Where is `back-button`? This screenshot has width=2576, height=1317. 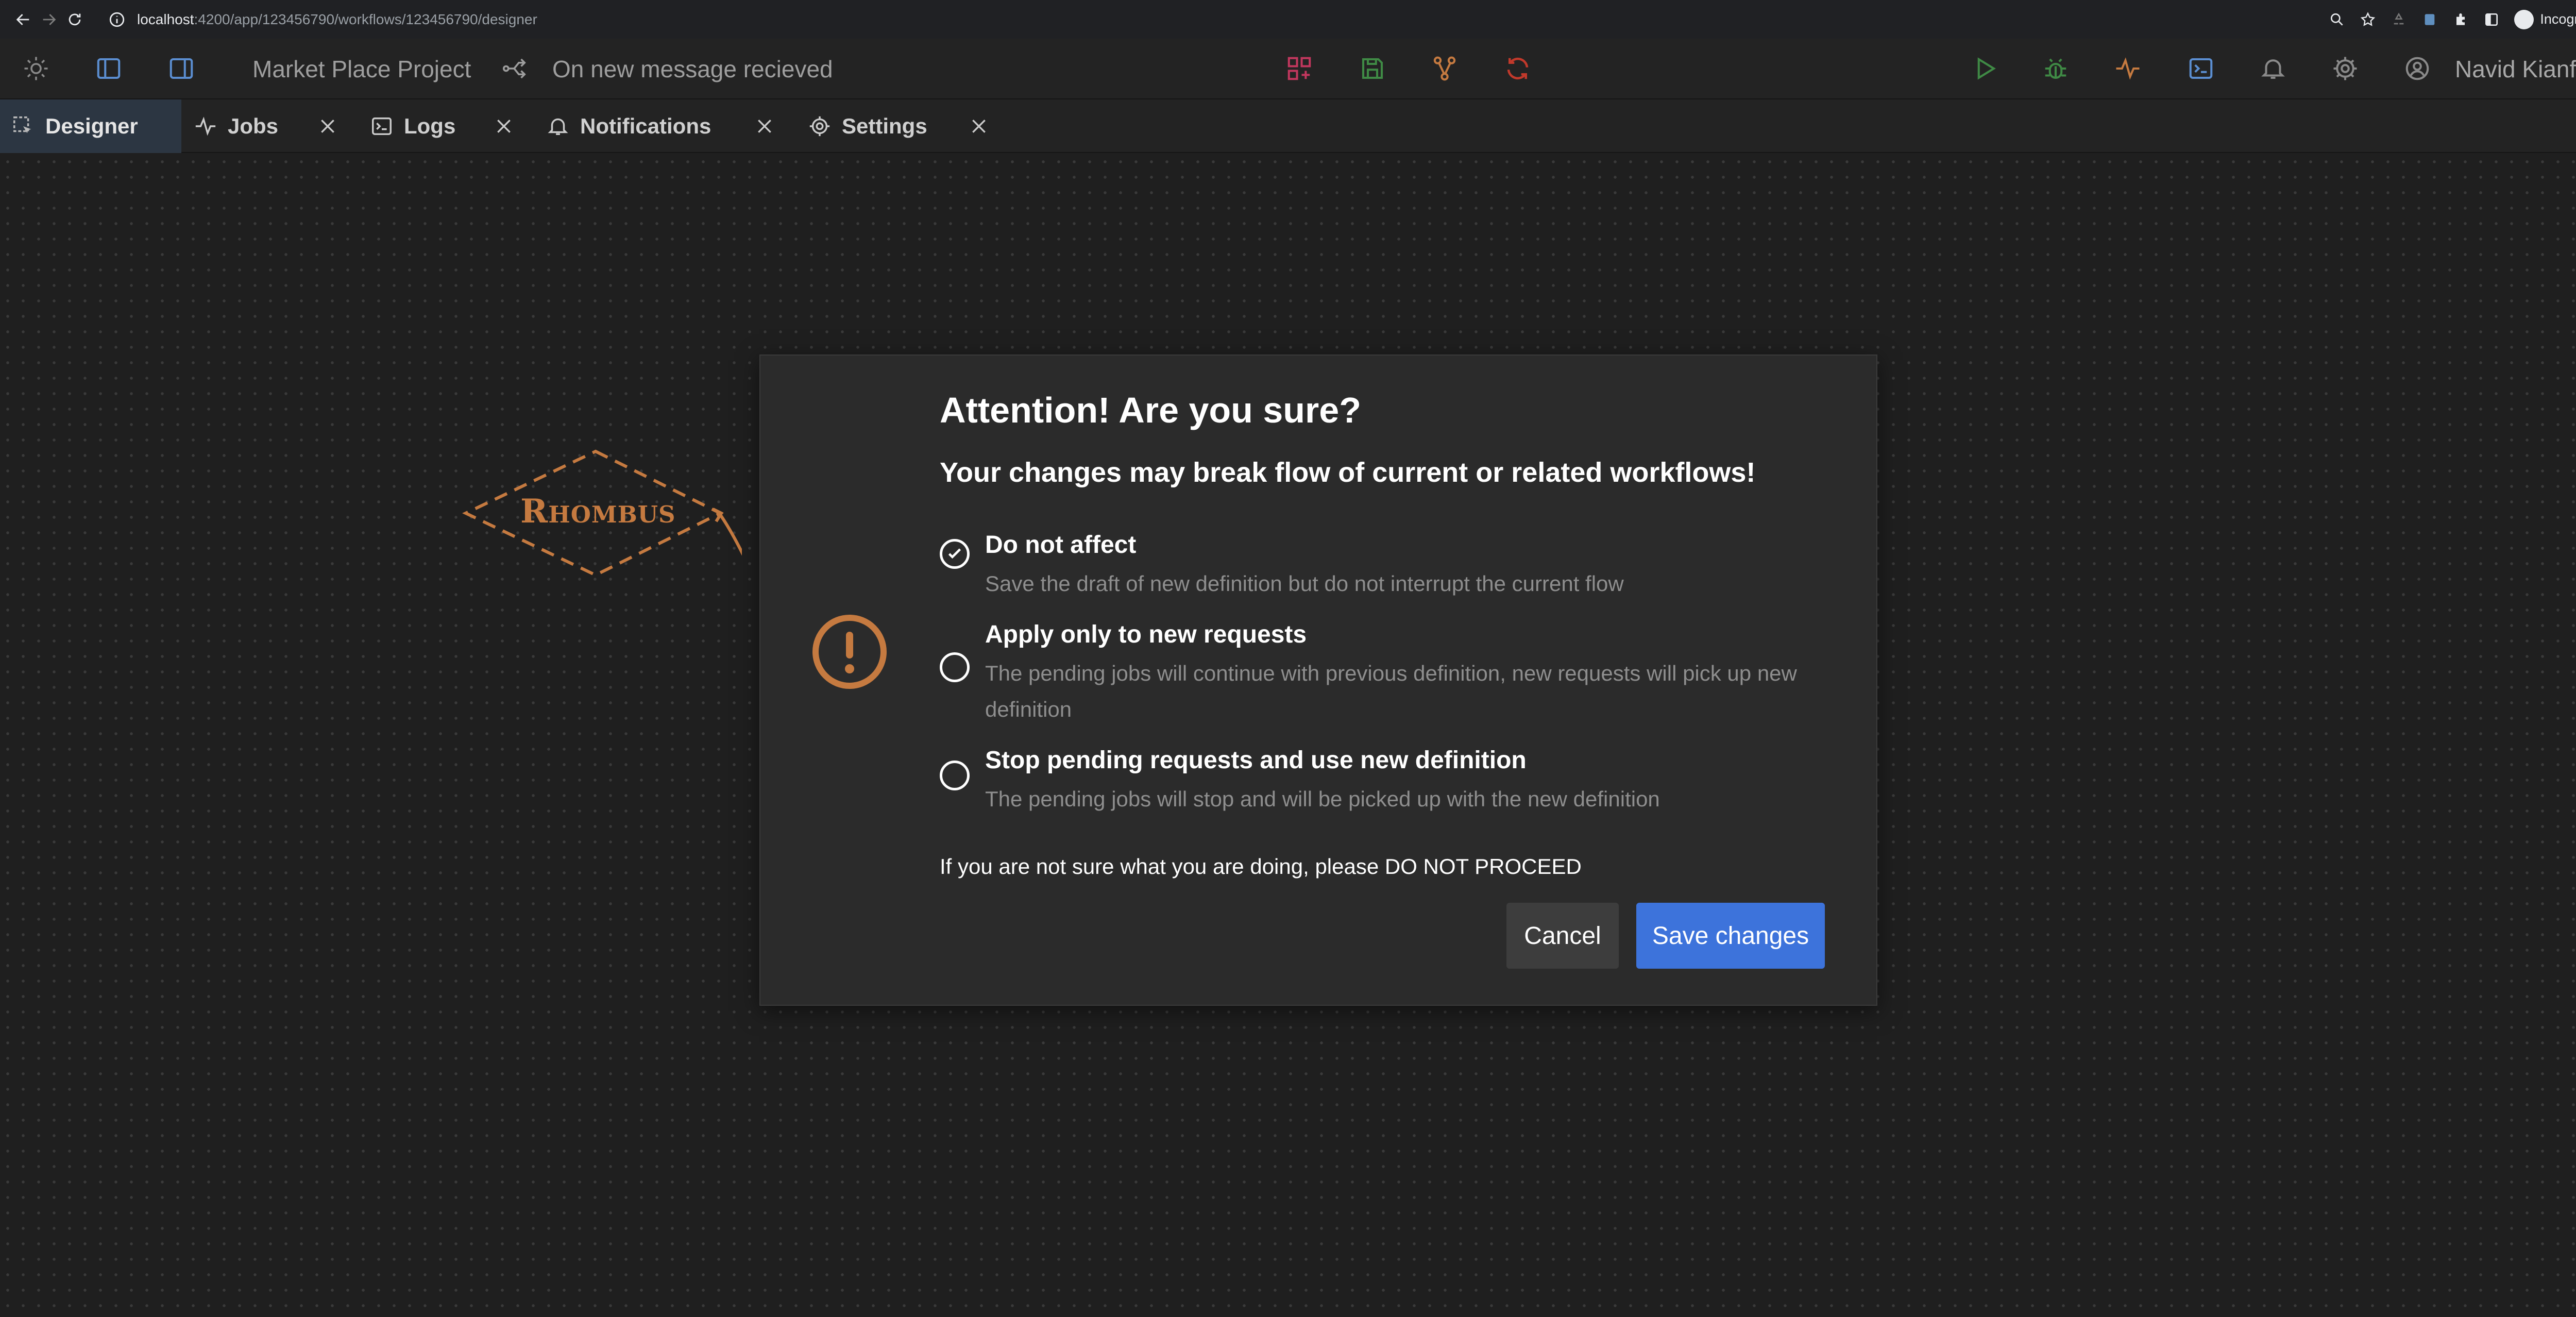 back-button is located at coordinates (23, 20).